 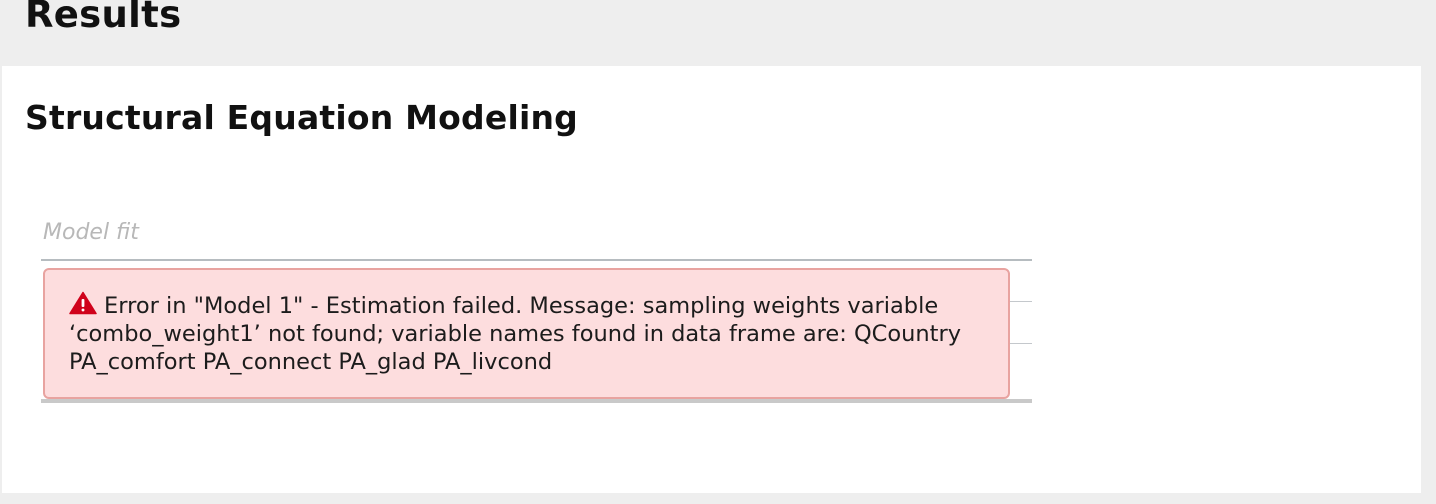 I want to click on warning-triangle-icon, so click(x=83, y=303).